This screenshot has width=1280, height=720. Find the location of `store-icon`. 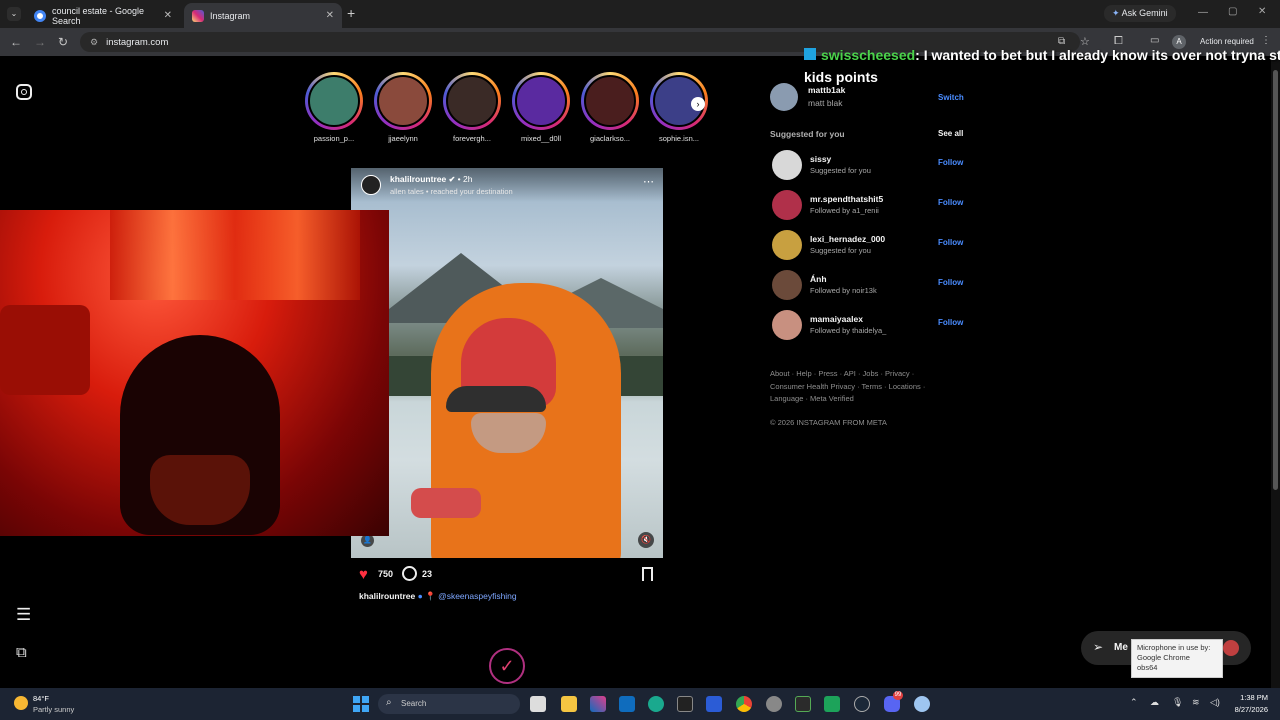

store-icon is located at coordinates (714, 704).